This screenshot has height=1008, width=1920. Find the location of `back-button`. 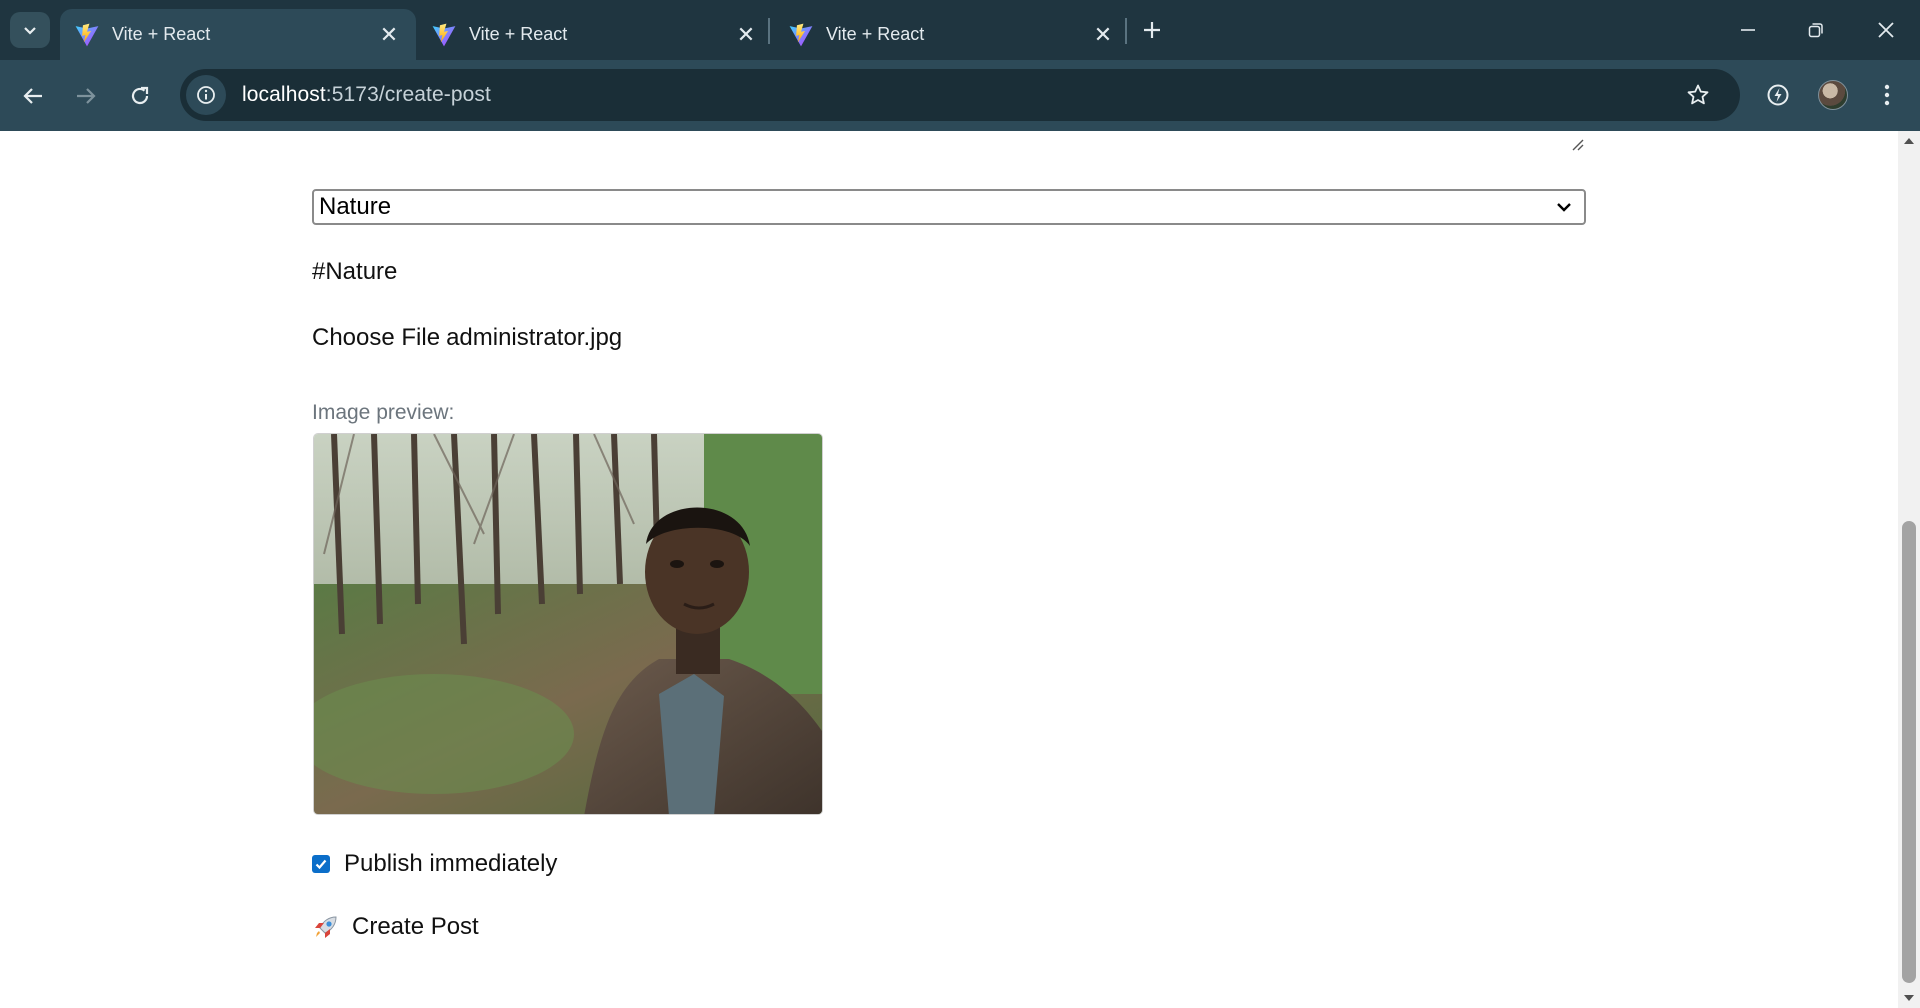

back-button is located at coordinates (33, 96).